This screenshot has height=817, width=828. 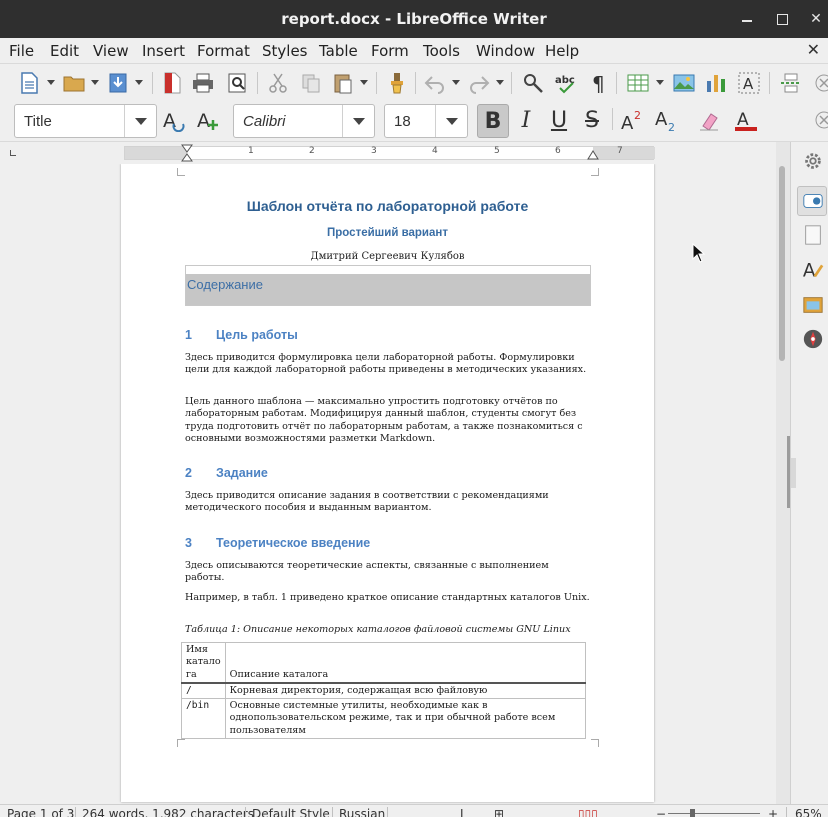 What do you see at coordinates (203, 691) in the screenshot?
I see `table-cell: /` at bounding box center [203, 691].